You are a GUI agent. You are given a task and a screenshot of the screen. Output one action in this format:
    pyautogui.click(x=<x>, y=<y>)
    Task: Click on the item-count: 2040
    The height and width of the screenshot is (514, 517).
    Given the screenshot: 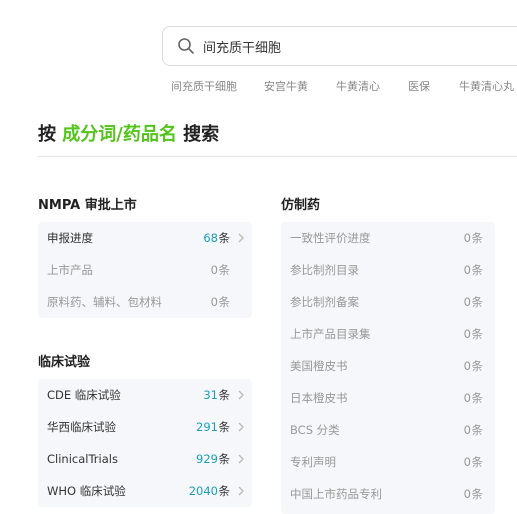 What is the action you would take?
    pyautogui.click(x=203, y=491)
    